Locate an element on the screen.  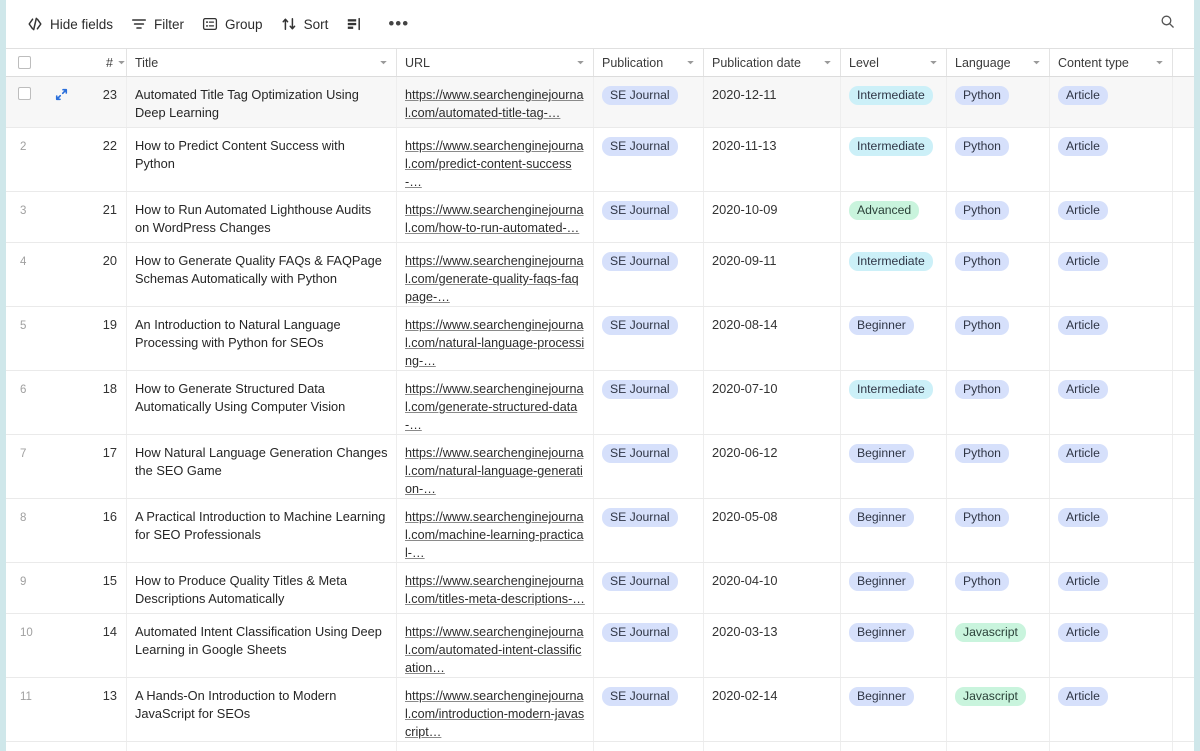
header-column-add-field is located at coordinates (1183, 62).